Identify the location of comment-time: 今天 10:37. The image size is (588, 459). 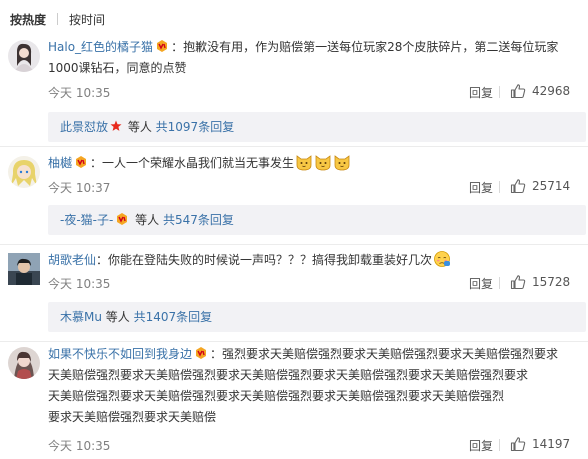
(79, 188).